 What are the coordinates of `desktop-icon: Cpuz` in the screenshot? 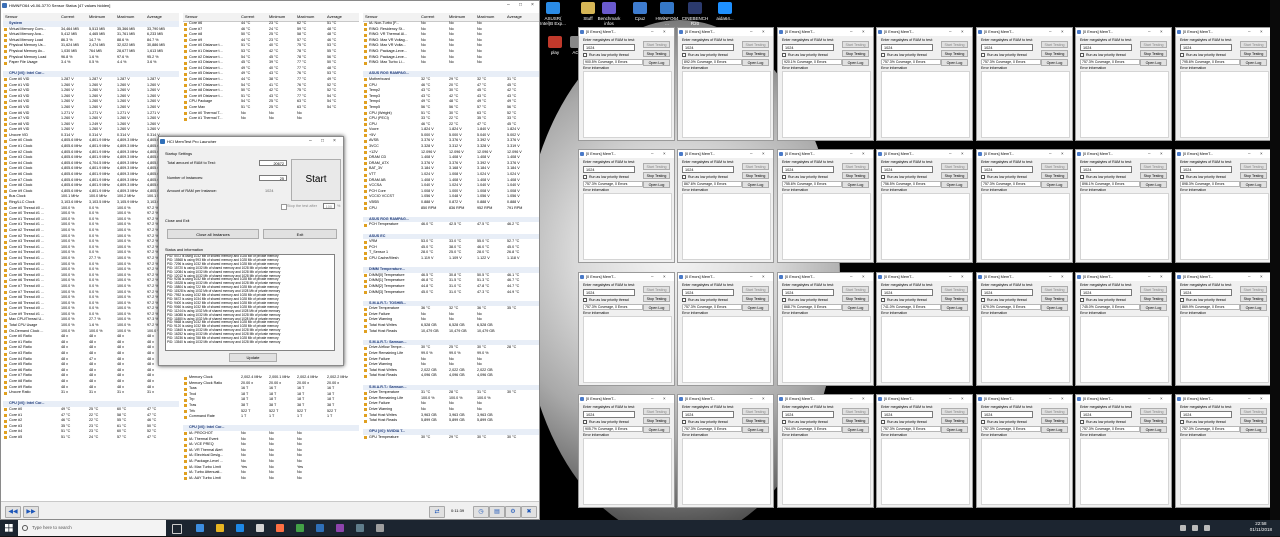 It's located at (640, 15).